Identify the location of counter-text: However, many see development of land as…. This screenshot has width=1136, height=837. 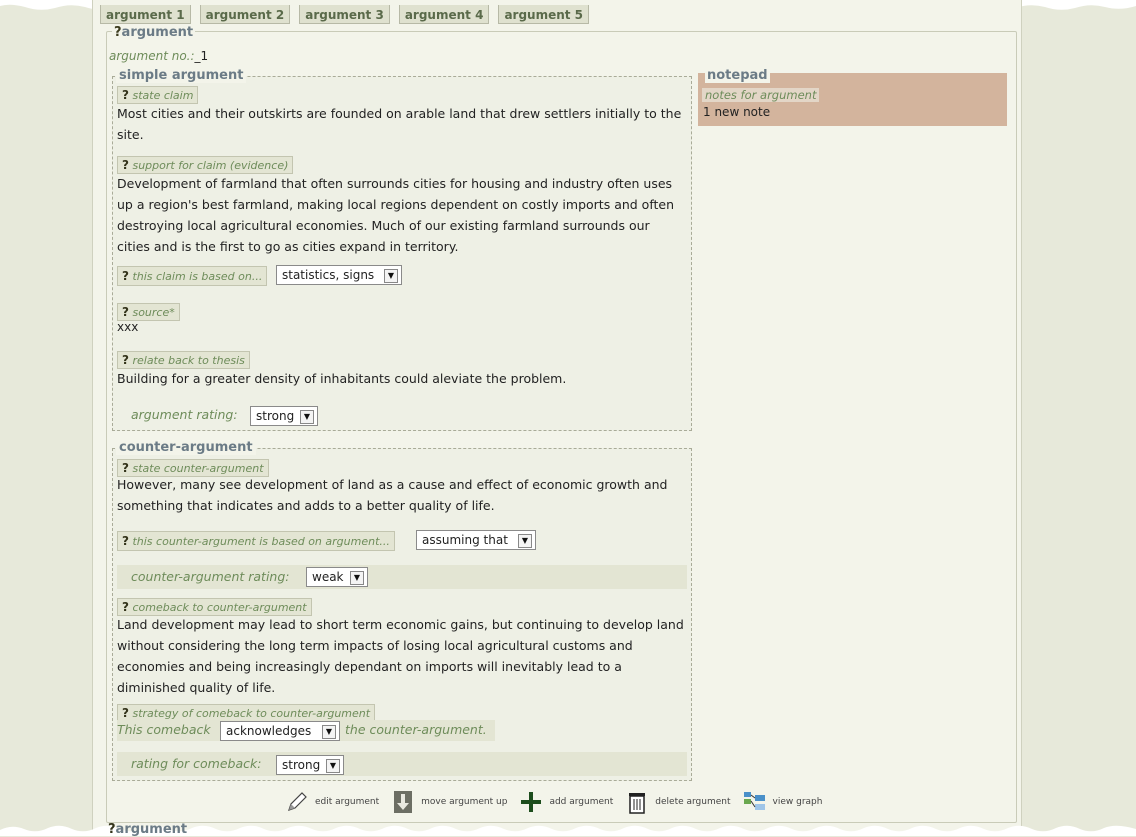
(399, 495).